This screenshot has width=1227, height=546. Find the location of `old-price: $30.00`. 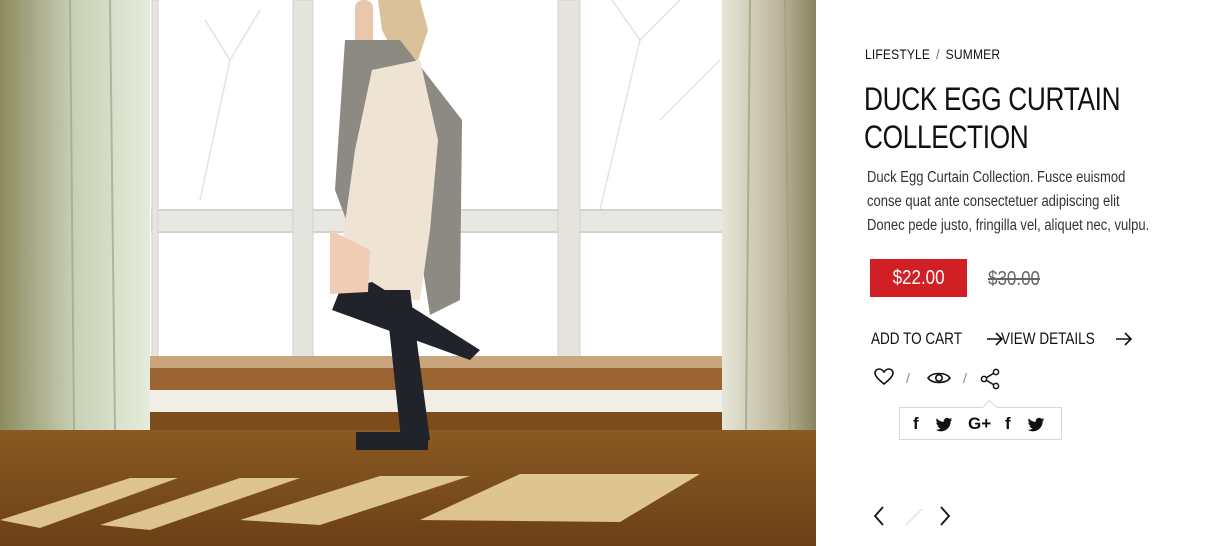

old-price: $30.00 is located at coordinates (1014, 279).